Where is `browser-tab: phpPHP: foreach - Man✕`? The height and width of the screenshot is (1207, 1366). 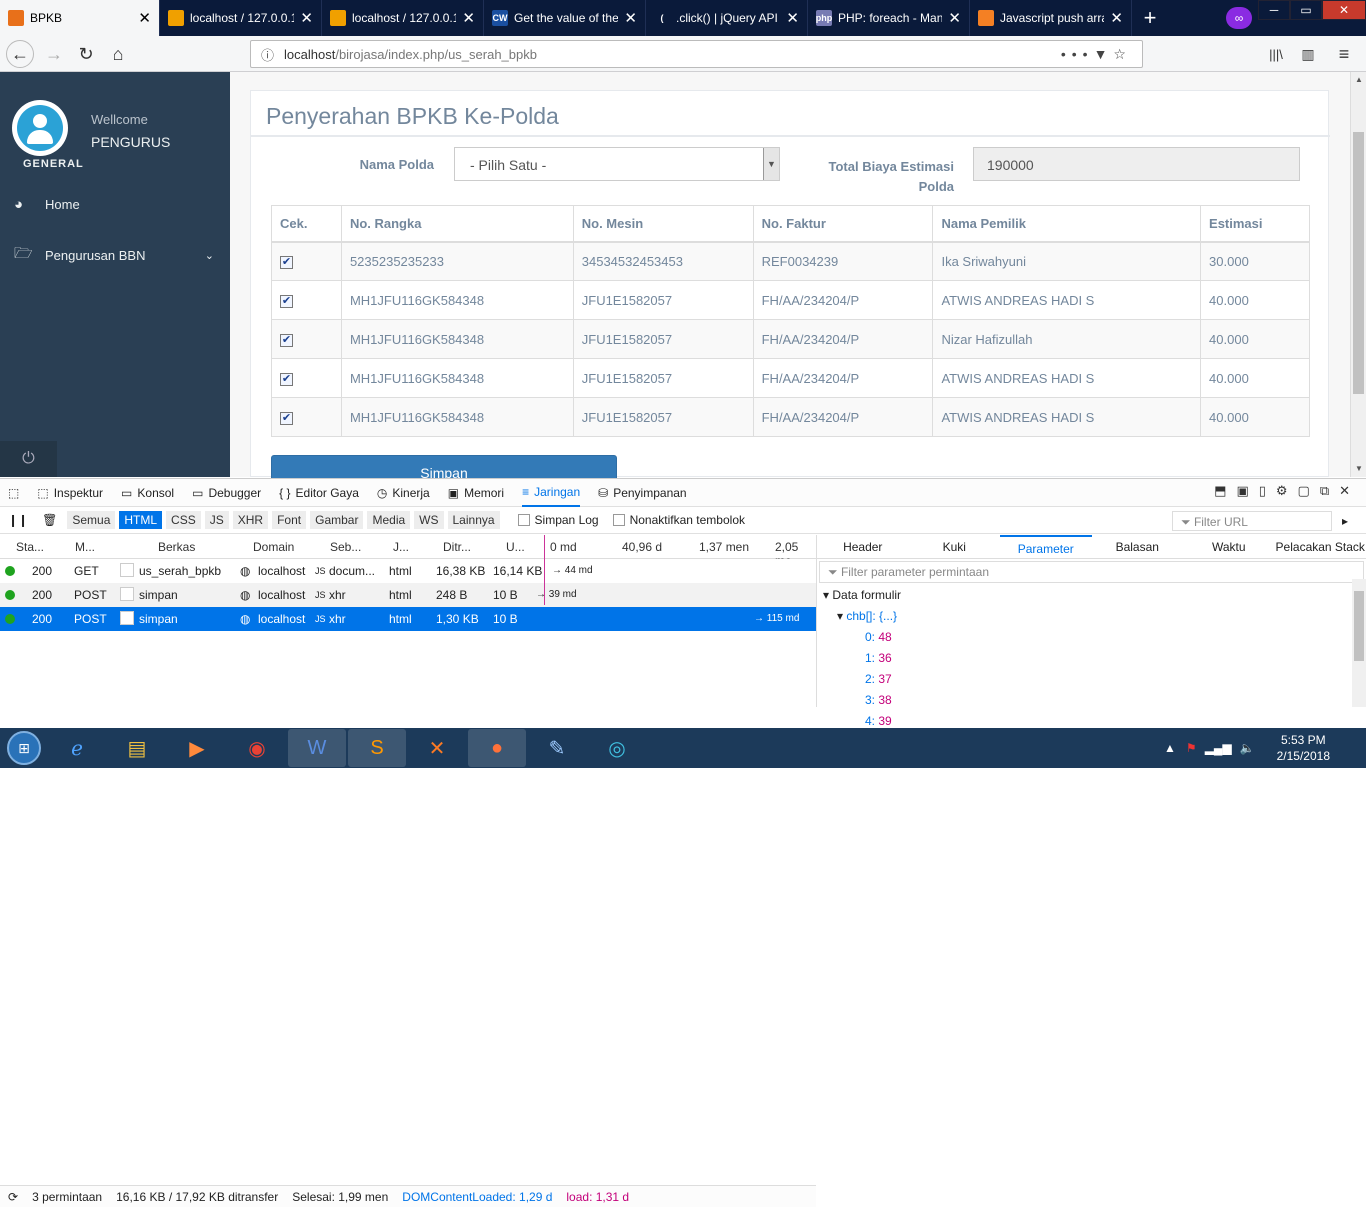
browser-tab: phpPHP: foreach - Man✕ is located at coordinates (889, 18).